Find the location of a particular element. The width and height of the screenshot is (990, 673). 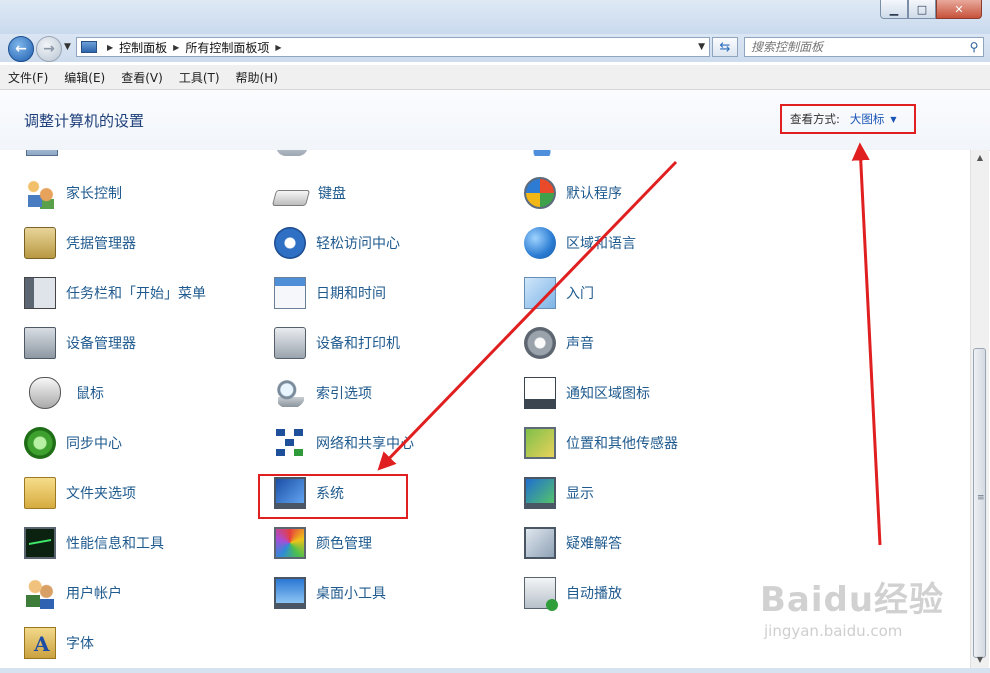

watermark-url: jingyan.baidu.com is located at coordinates (833, 631).